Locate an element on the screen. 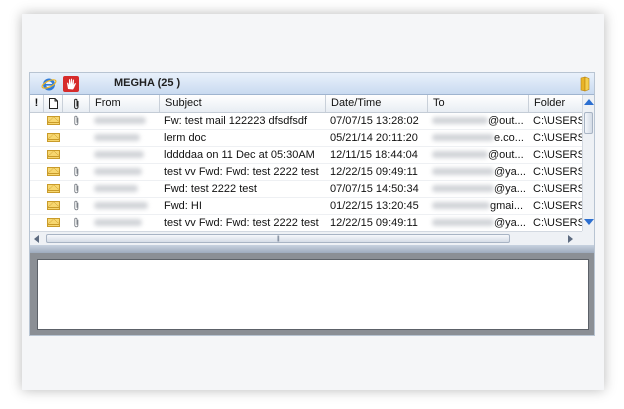 Image resolution: width=624 pixels, height=409 pixels. date-cell: 07/07/15 14:50:34 is located at coordinates (374, 189).